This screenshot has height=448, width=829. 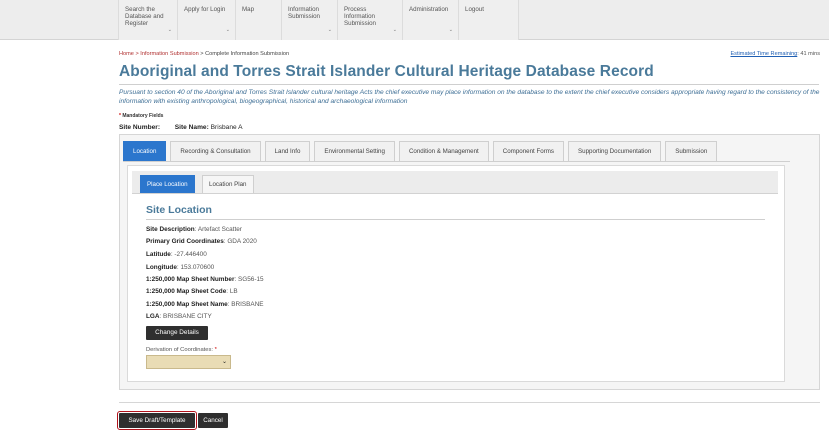 What do you see at coordinates (259, 20) in the screenshot?
I see `nav-map: Map` at bounding box center [259, 20].